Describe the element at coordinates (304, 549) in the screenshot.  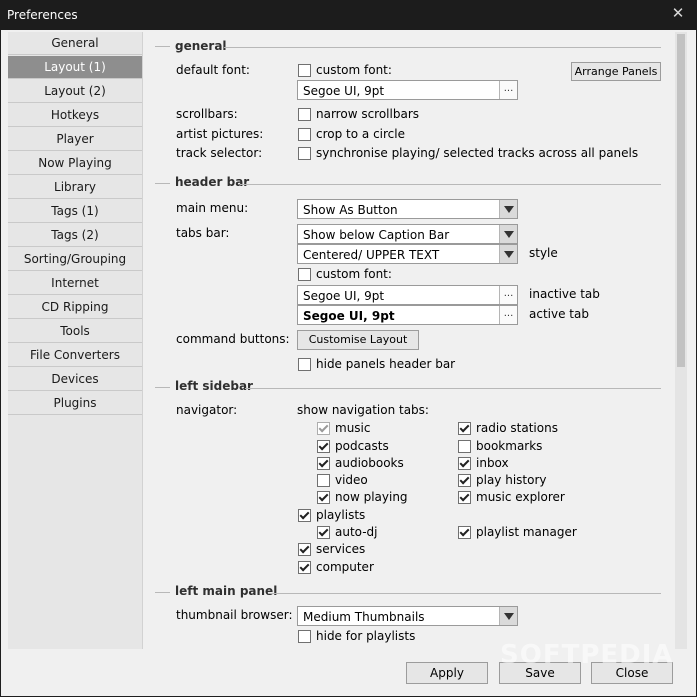
I see `services-checkbox` at that location.